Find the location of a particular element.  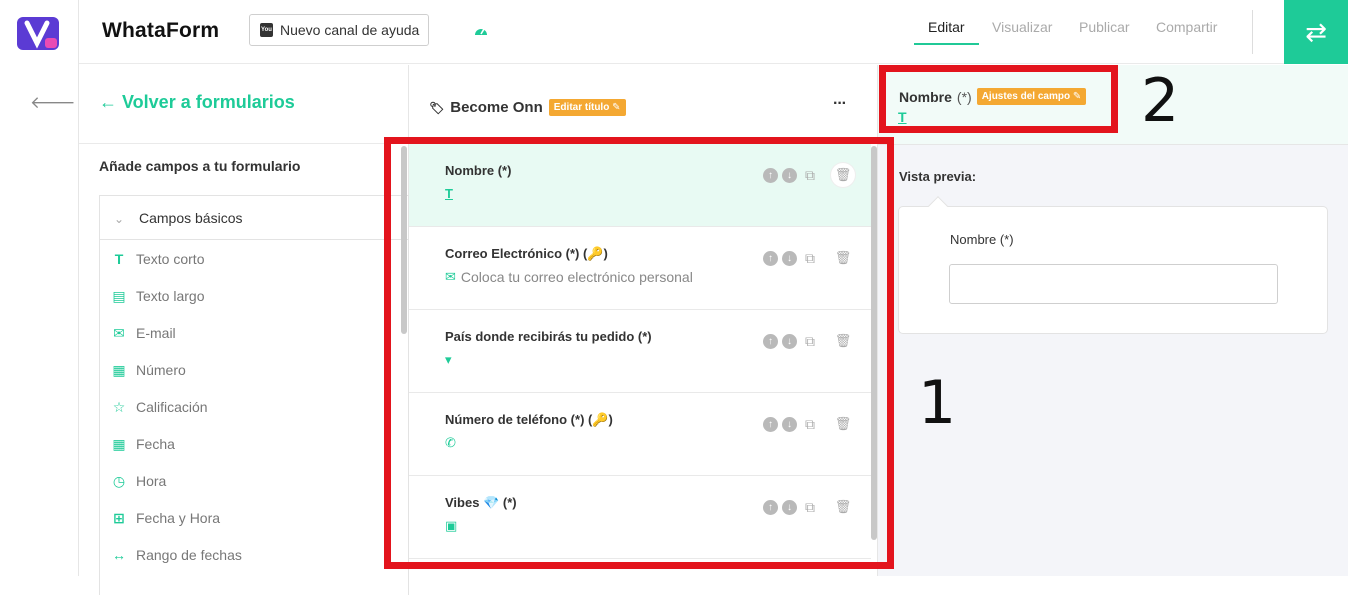

field-type-date: ▦ Fecha is located at coordinates (143, 444).